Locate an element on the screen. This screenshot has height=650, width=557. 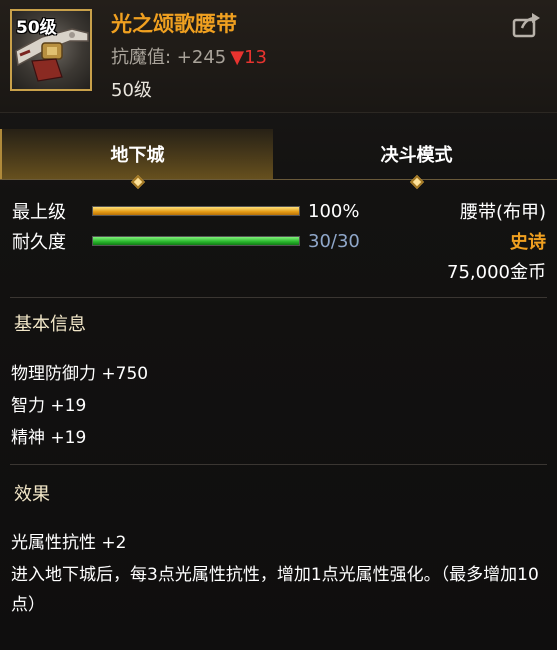
item-type: 腰带(布甲) is located at coordinates (502, 212).